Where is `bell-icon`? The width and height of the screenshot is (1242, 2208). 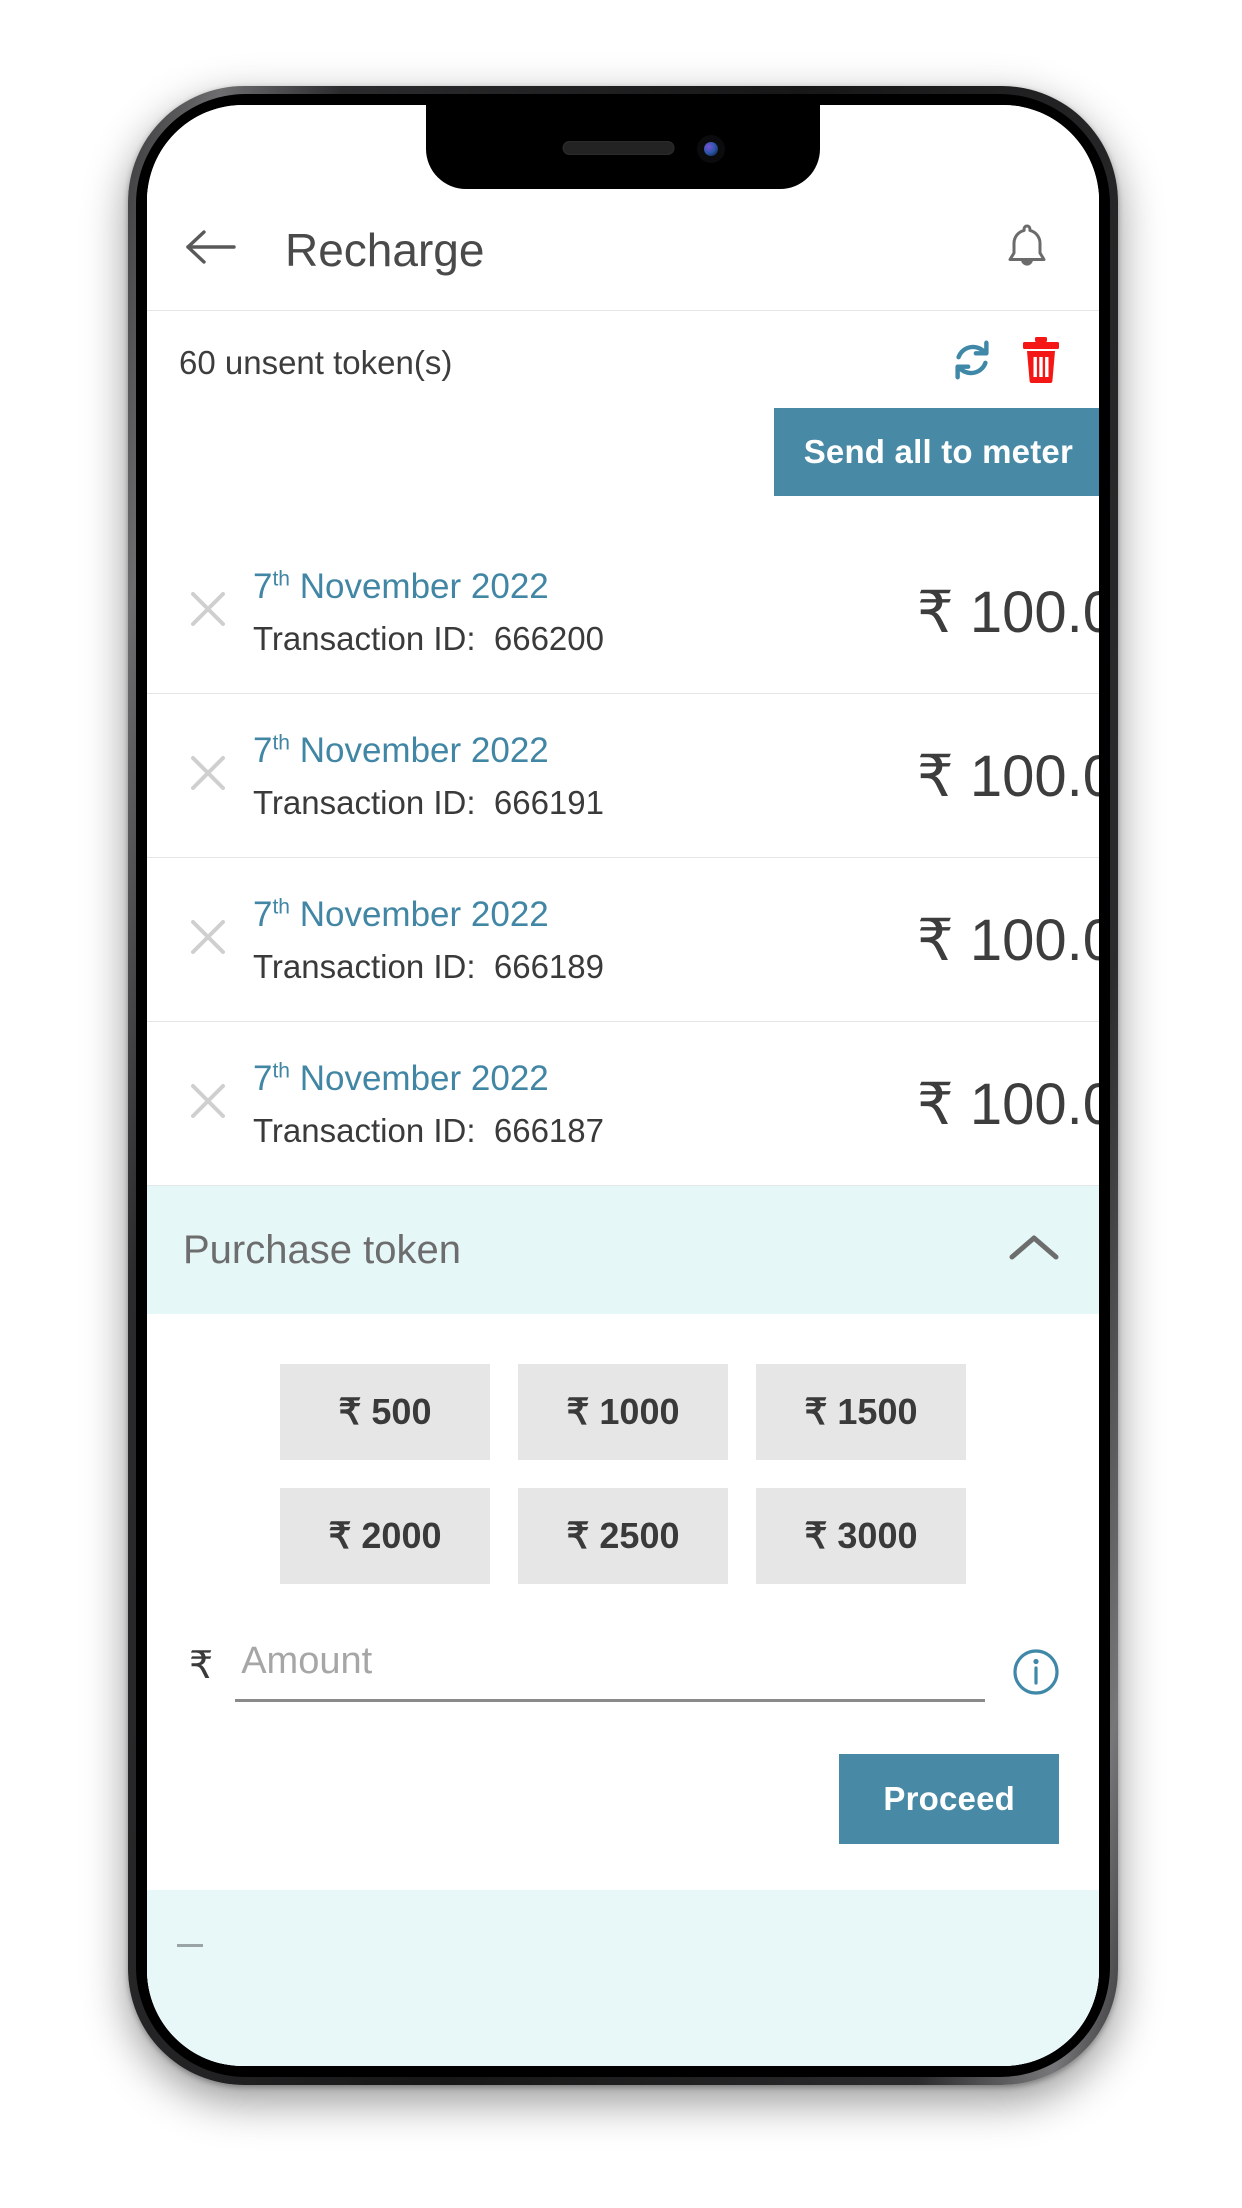 bell-icon is located at coordinates (1027, 249).